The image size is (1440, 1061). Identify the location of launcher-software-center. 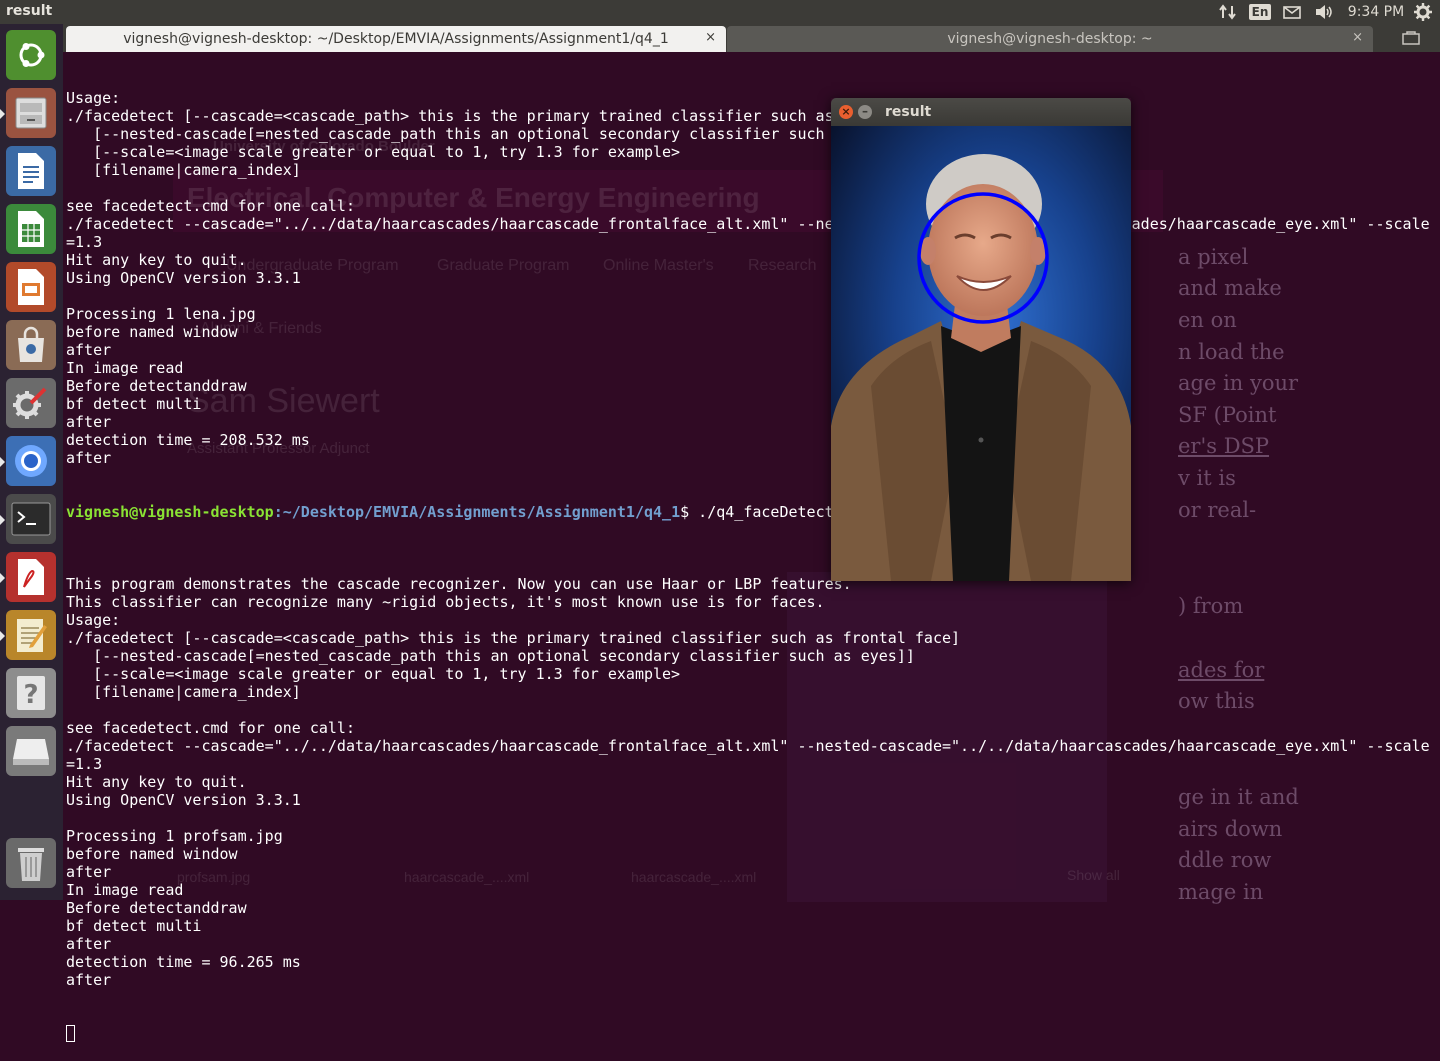
(31, 345).